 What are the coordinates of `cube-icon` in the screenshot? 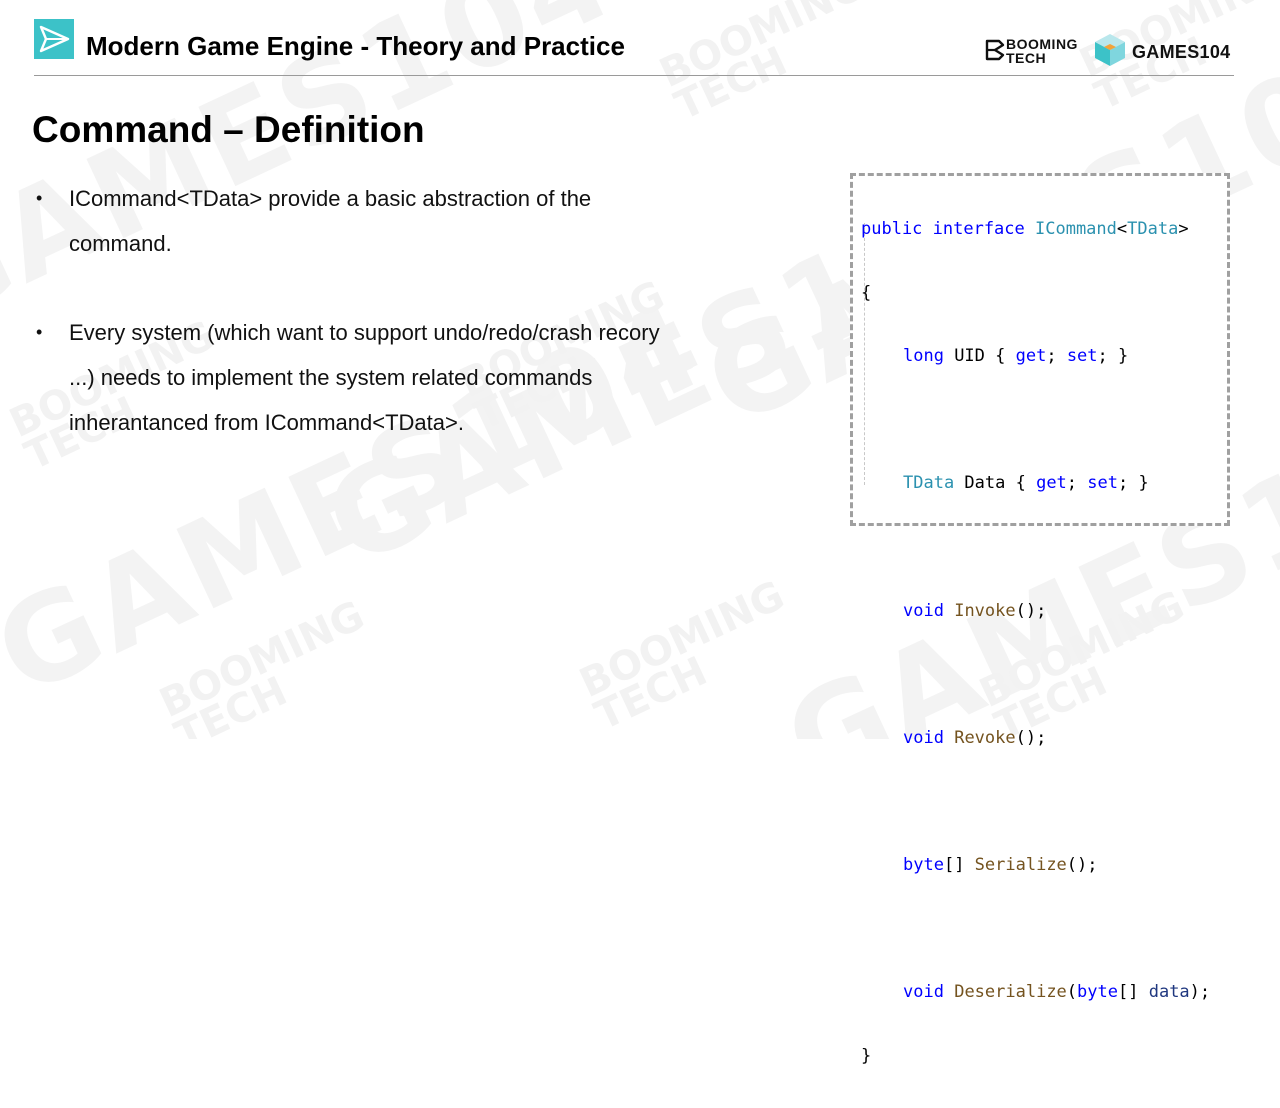 It's located at (1110, 50).